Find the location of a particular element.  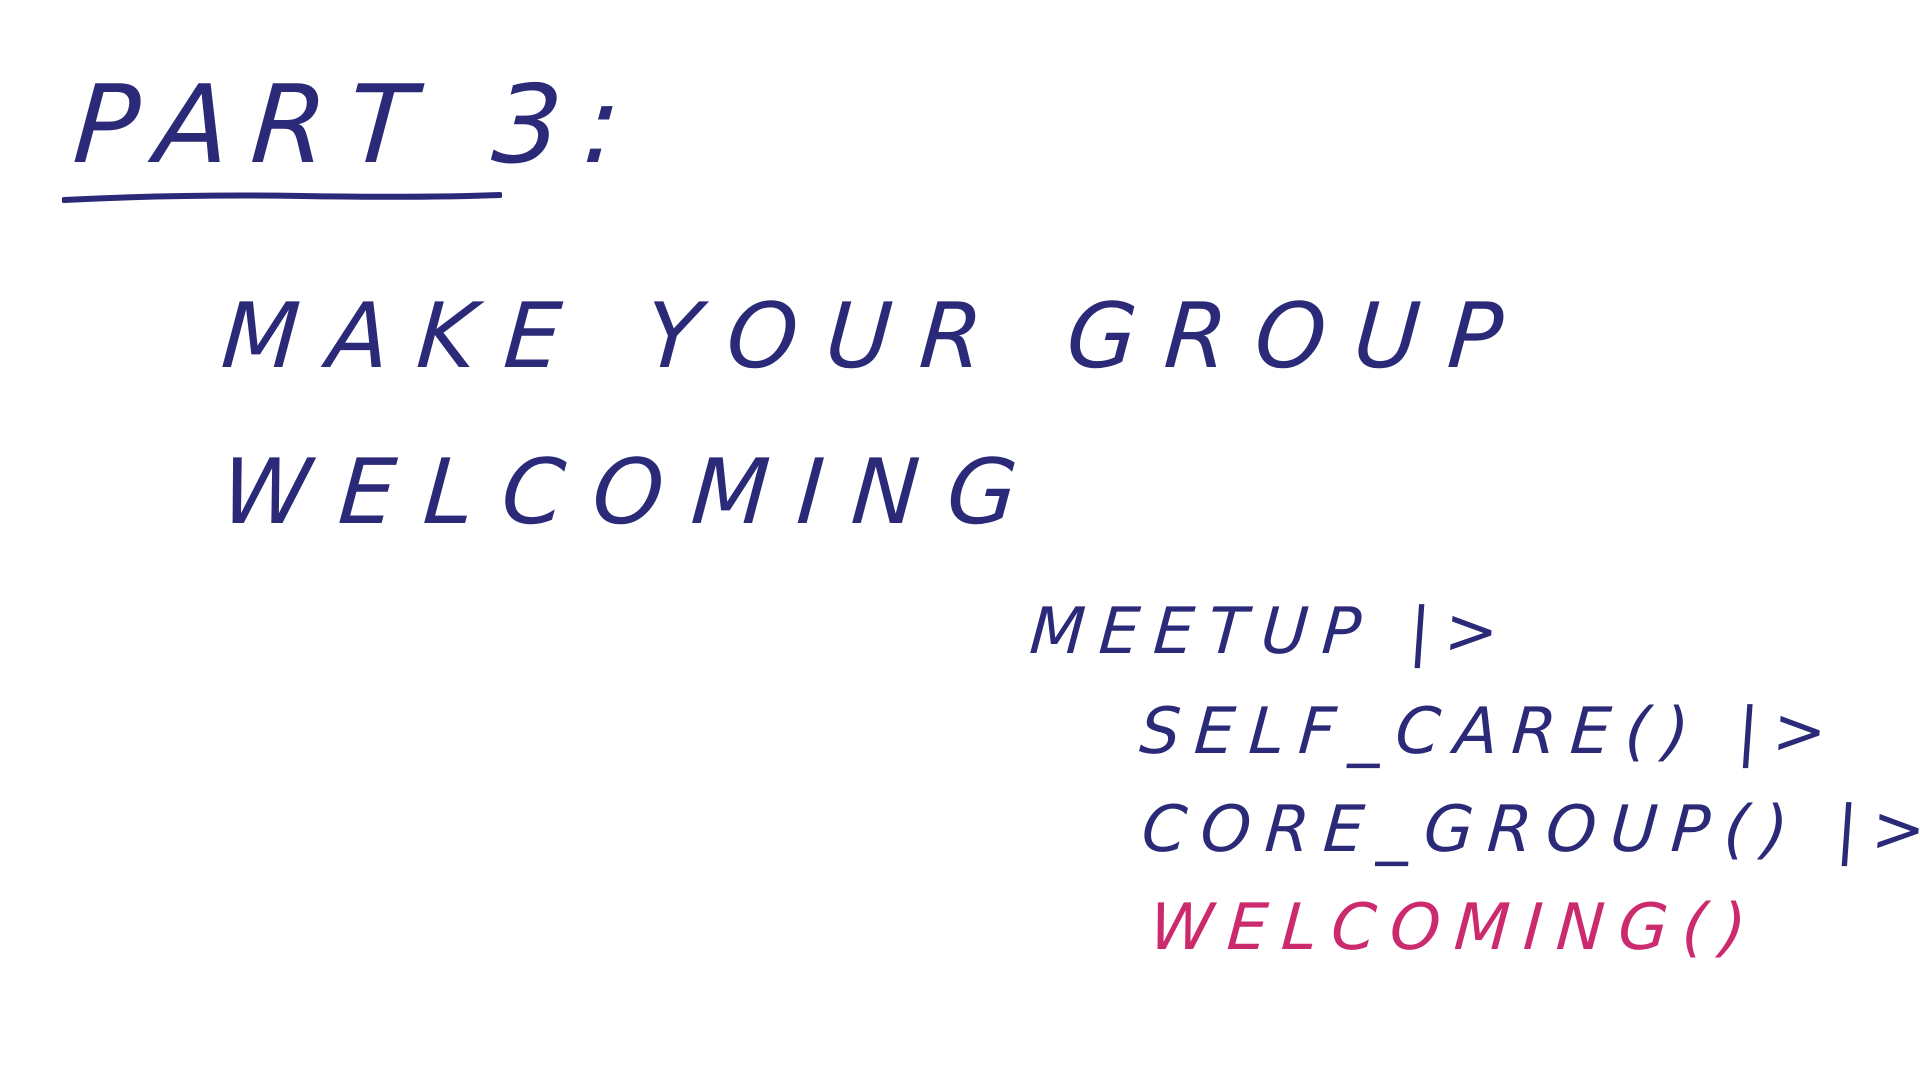

code-line-welcoming: WELCOMING() is located at coordinates (1455, 928).